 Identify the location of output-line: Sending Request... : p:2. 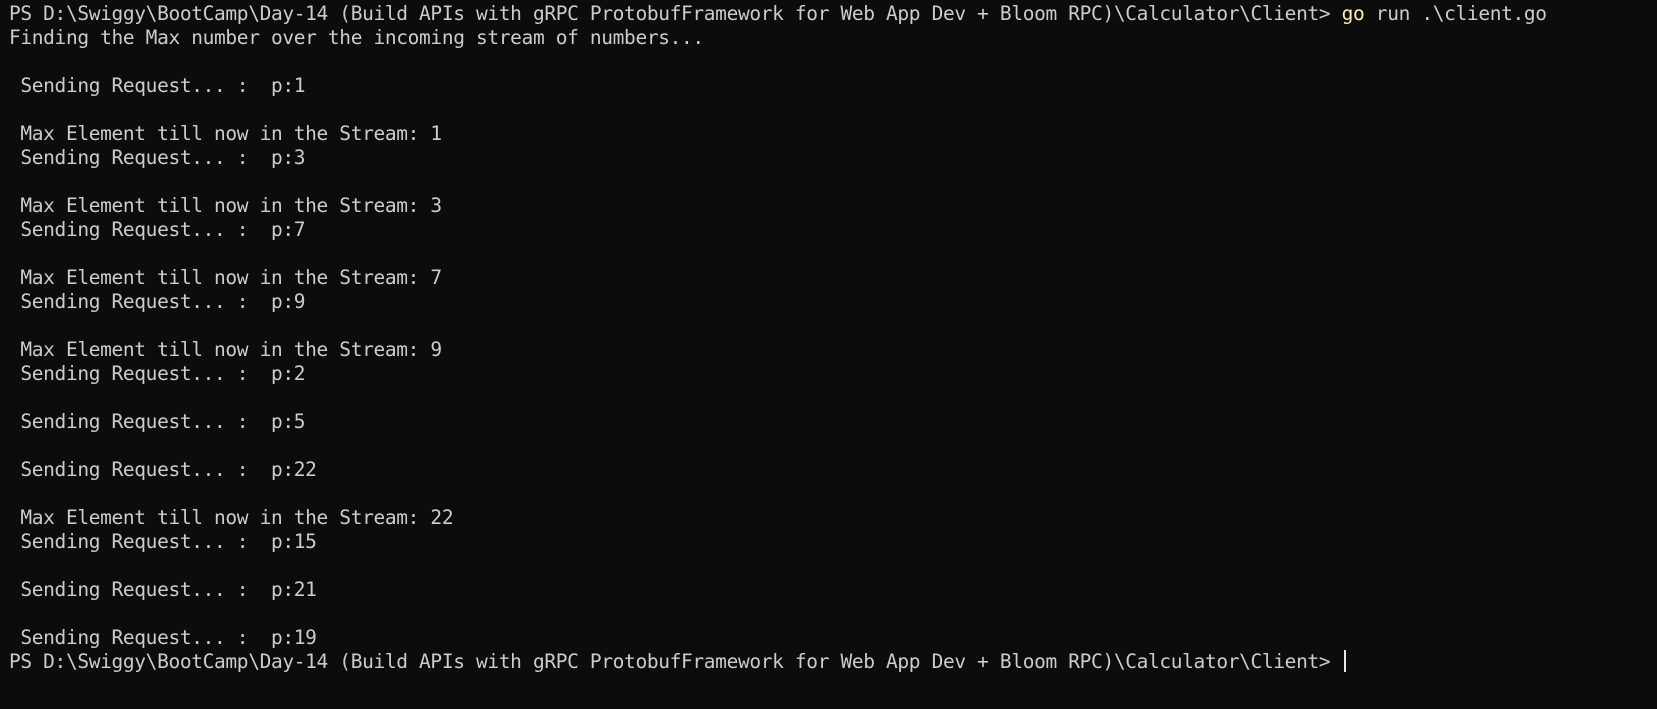
(157, 373).